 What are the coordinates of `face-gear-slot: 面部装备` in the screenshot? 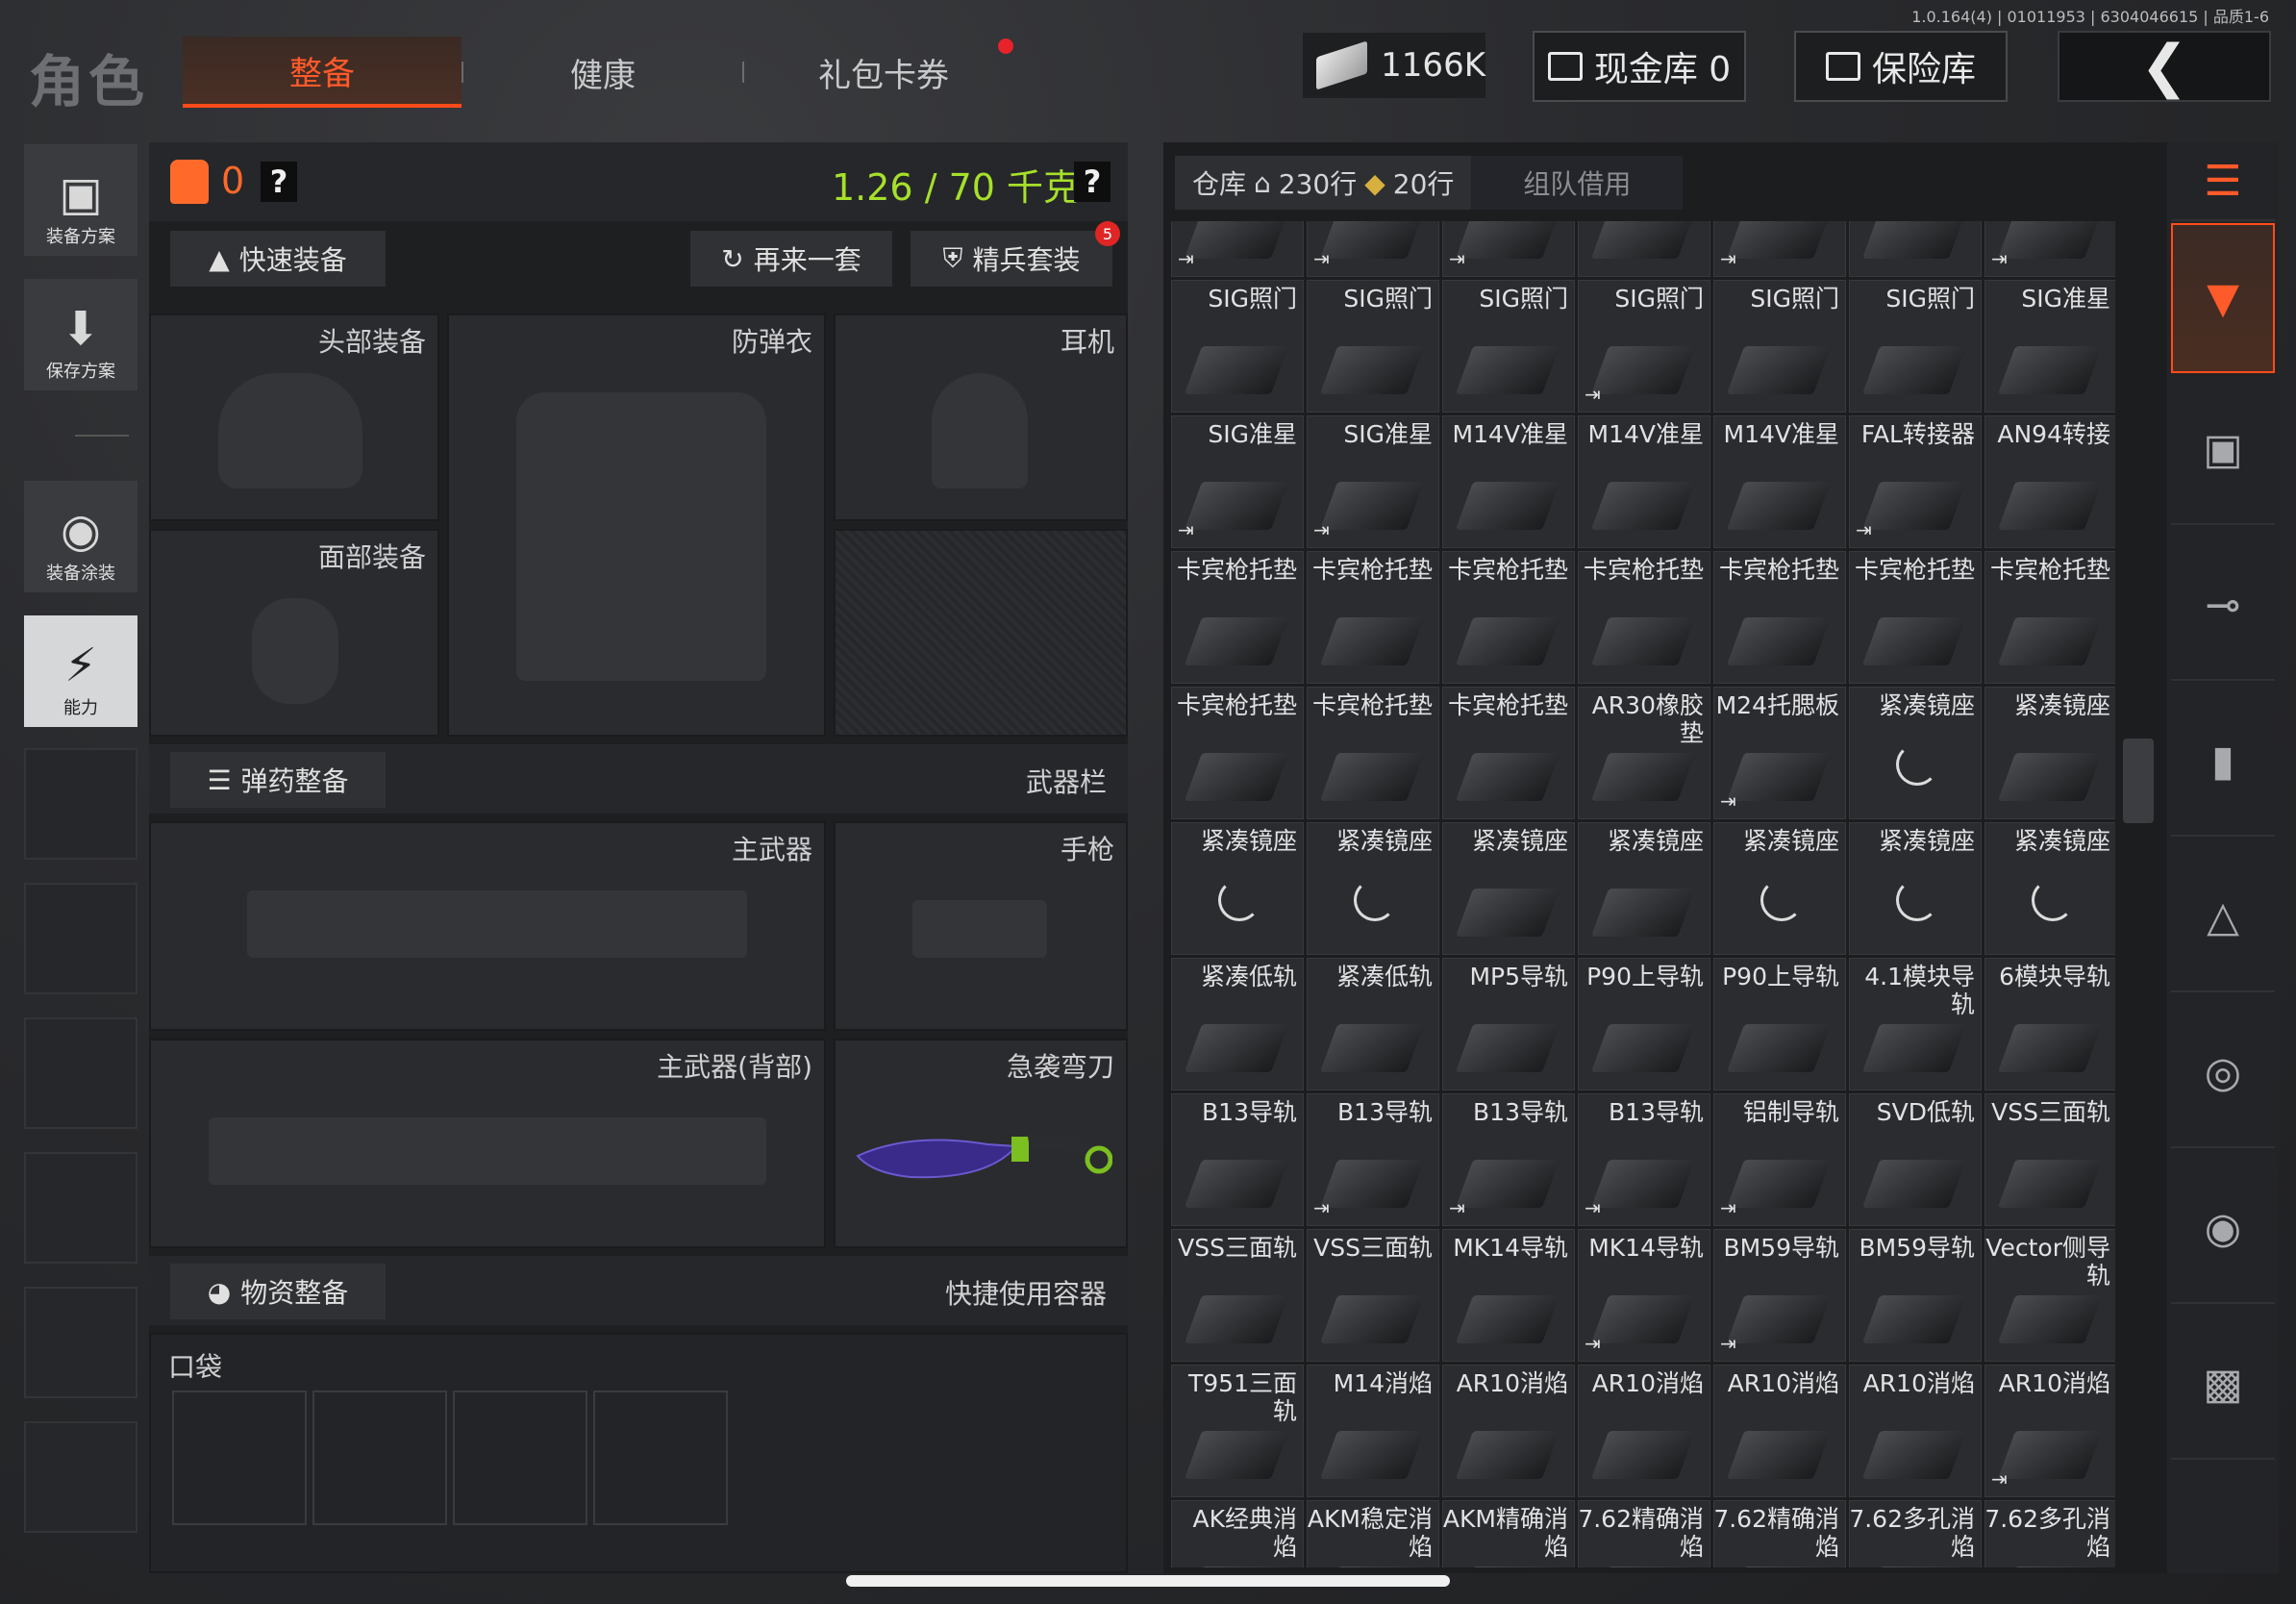 It's located at (294, 633).